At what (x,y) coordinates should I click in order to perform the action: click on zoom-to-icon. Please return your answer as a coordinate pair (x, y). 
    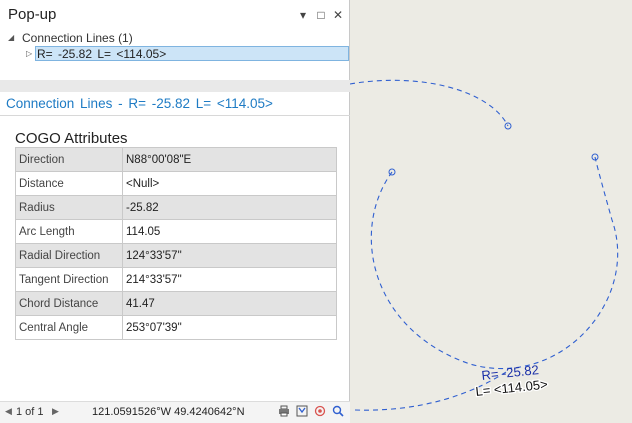
    Looking at the image, I should click on (302, 412).